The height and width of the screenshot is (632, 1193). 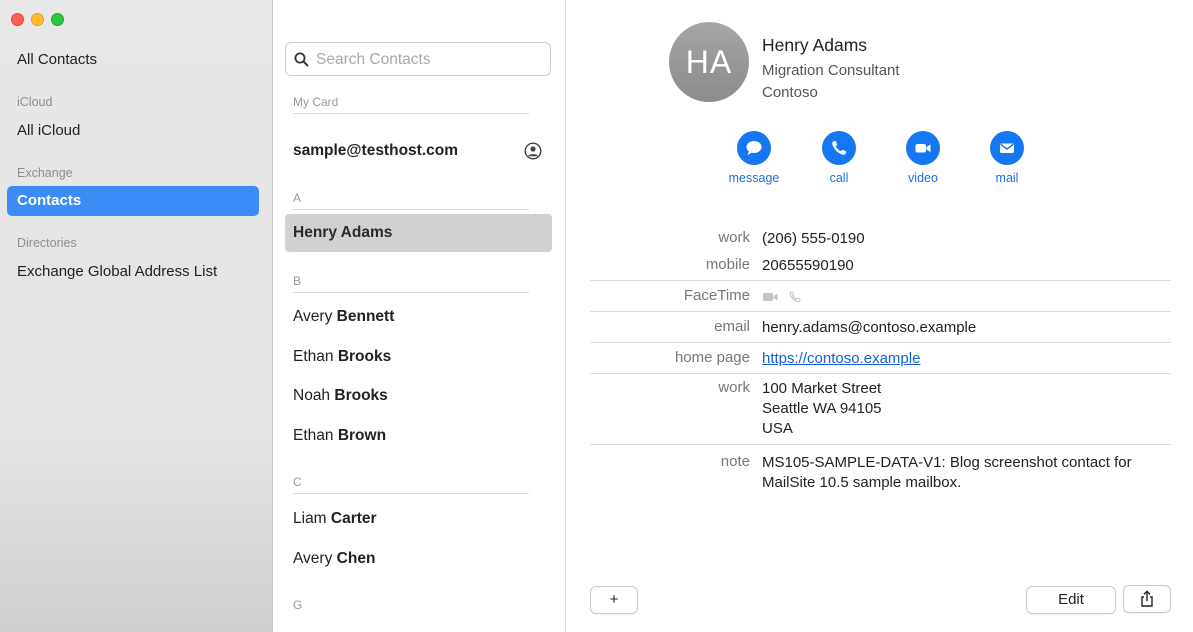 I want to click on minimize-window-button, so click(x=37, y=19).